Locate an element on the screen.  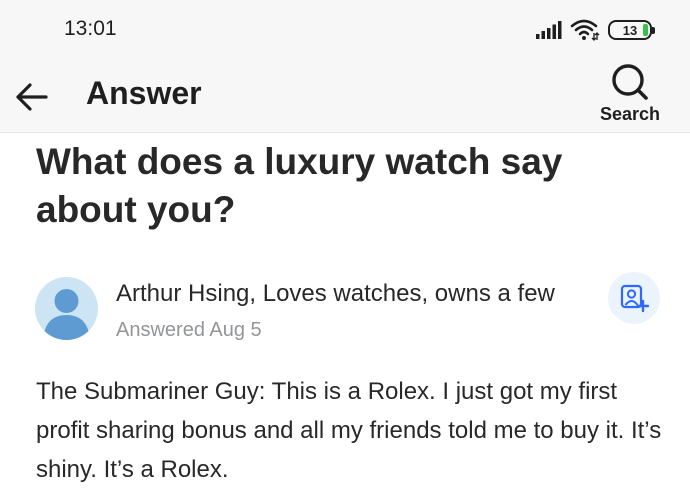
status-time: 13:01 is located at coordinates (90, 28).